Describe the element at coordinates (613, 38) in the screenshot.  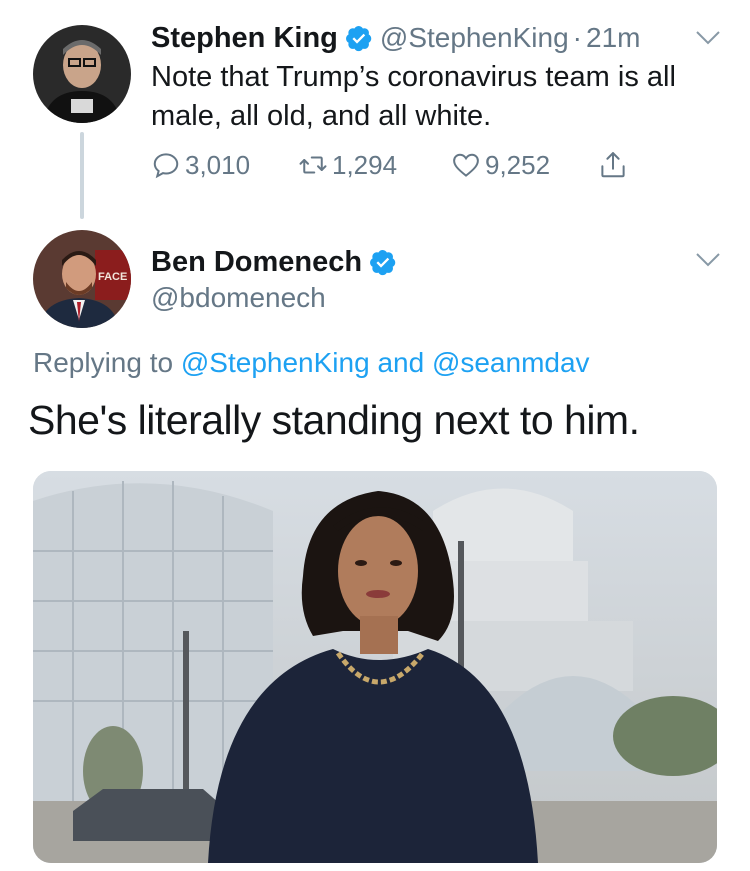
I see `timestamp: 21m` at that location.